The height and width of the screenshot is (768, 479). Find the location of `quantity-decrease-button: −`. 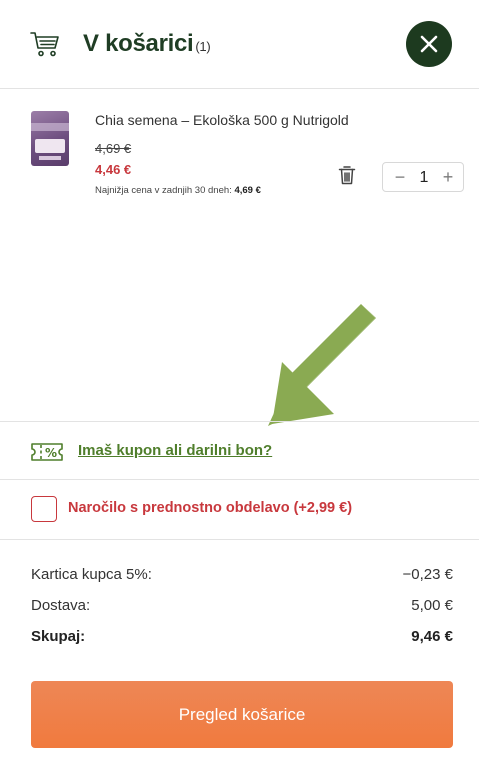

quantity-decrease-button: − is located at coordinates (400, 177).